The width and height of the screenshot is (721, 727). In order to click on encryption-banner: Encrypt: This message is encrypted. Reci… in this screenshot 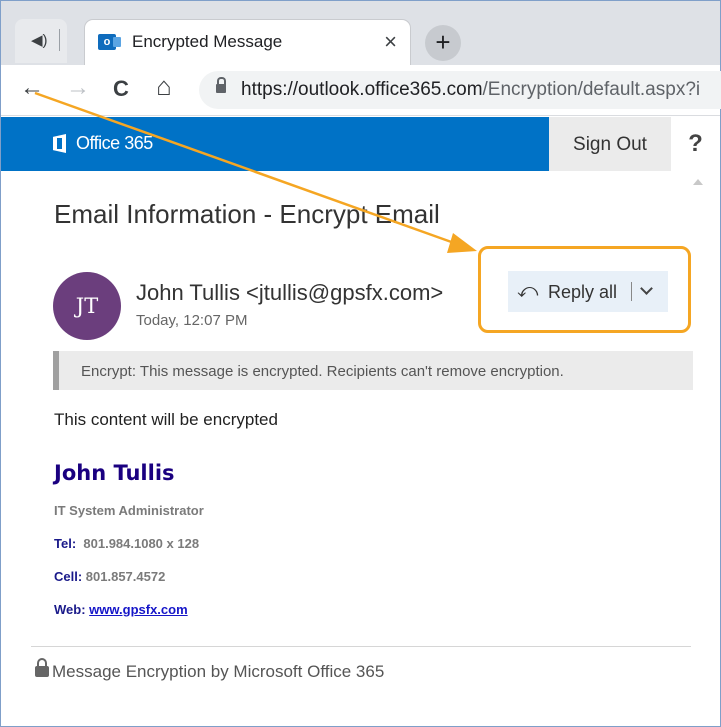, I will do `click(373, 370)`.